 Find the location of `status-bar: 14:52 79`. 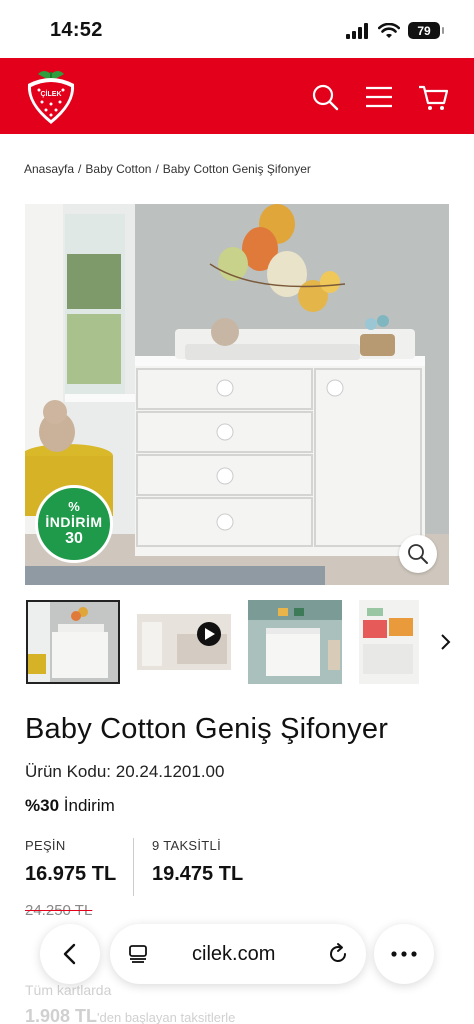

status-bar: 14:52 79 is located at coordinates (237, 29).